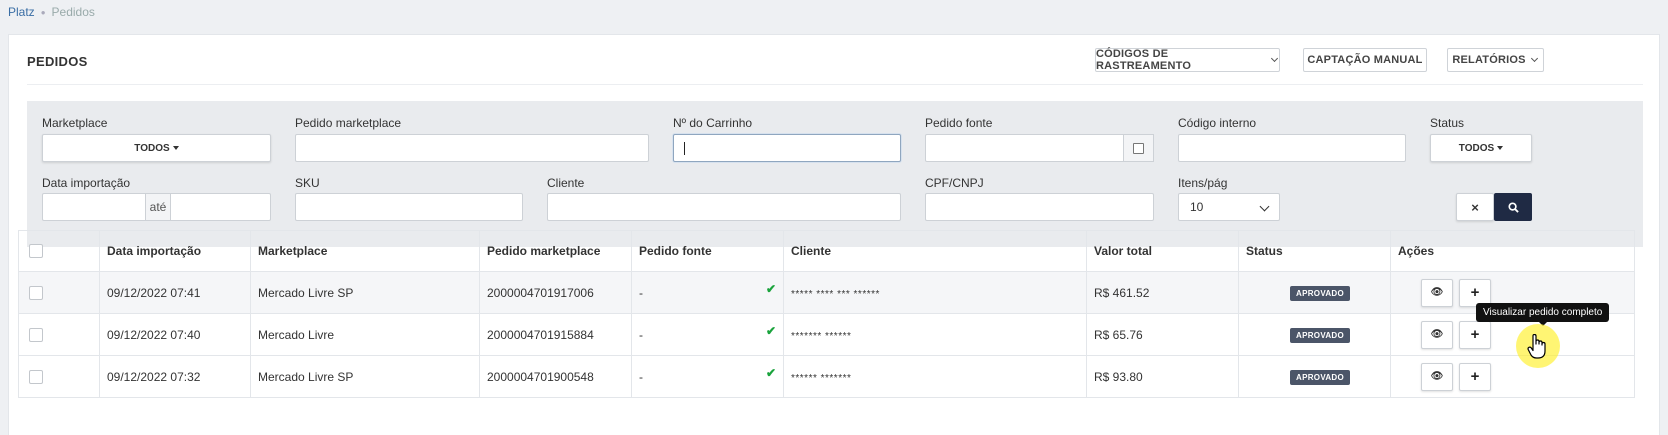 The height and width of the screenshot is (435, 1668). I want to click on search-button, so click(1513, 207).